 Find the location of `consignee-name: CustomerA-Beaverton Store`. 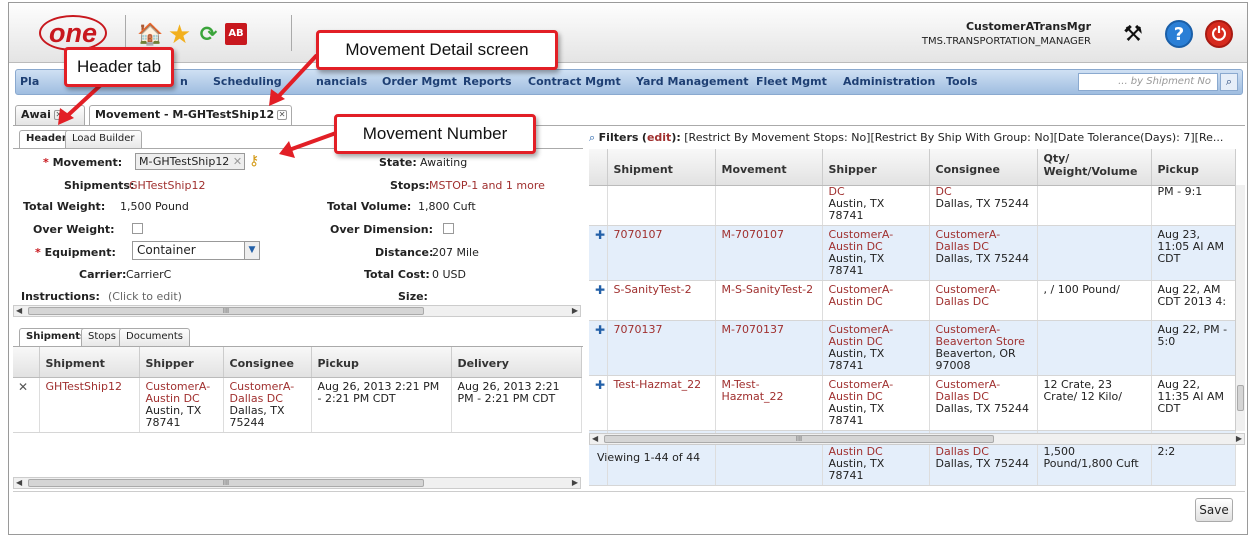

consignee-name: CustomerA-Beaverton Store is located at coordinates (980, 335).